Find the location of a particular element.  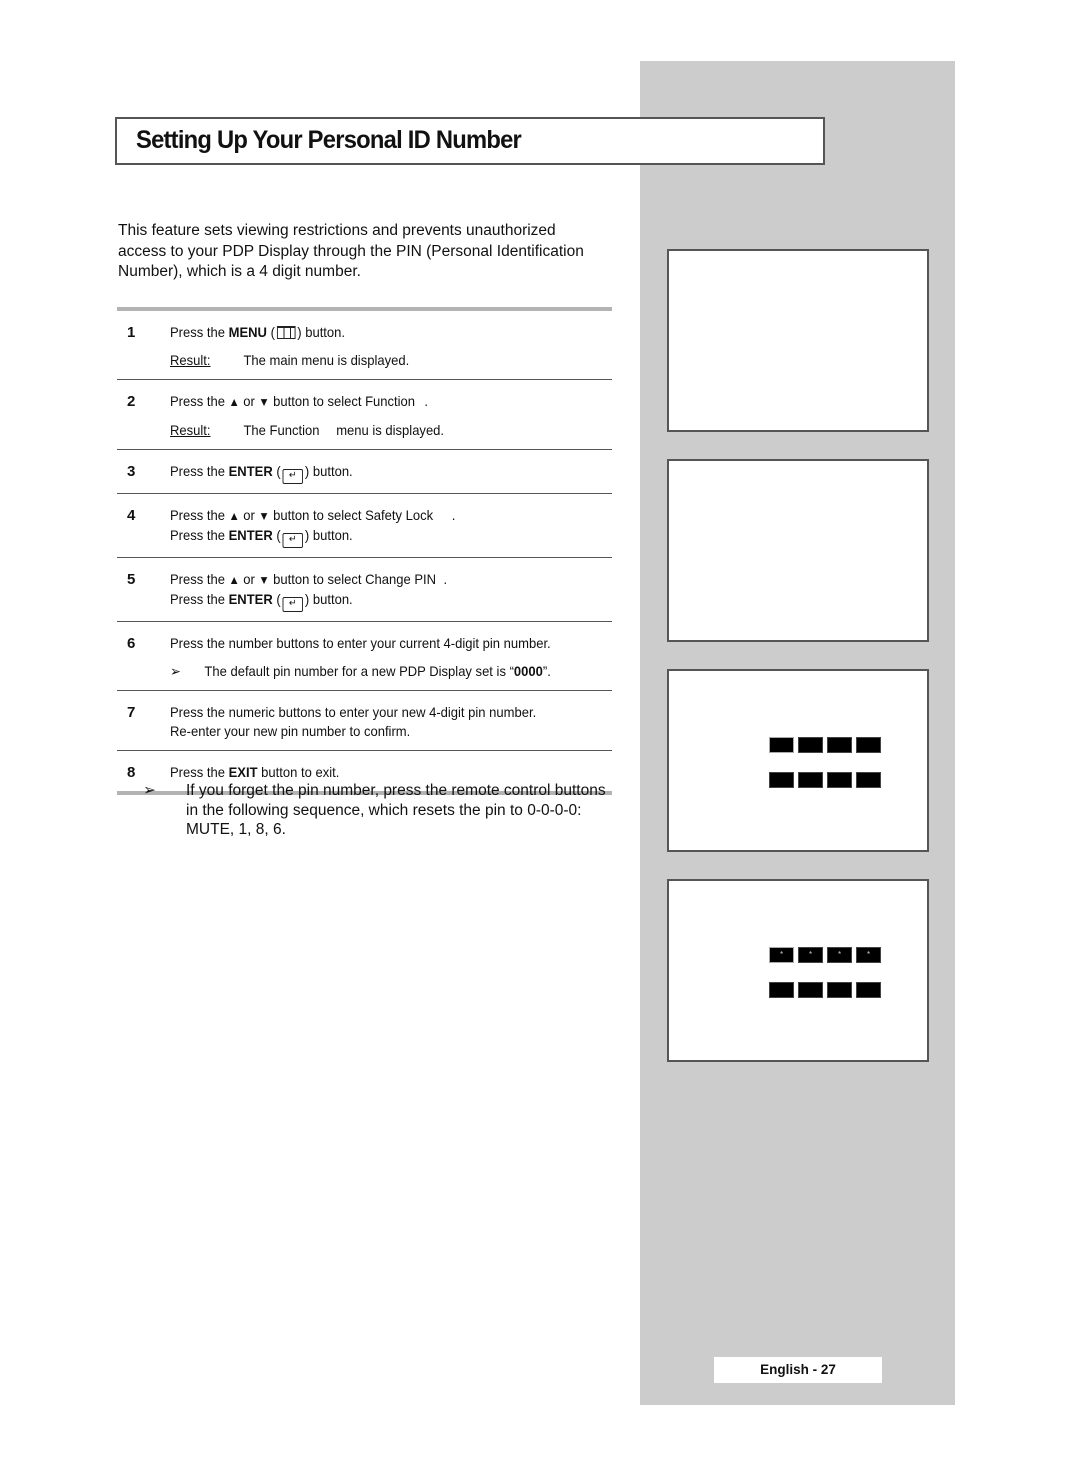

page-title: Setting Up Your Personal ID Number is located at coordinates (329, 140).